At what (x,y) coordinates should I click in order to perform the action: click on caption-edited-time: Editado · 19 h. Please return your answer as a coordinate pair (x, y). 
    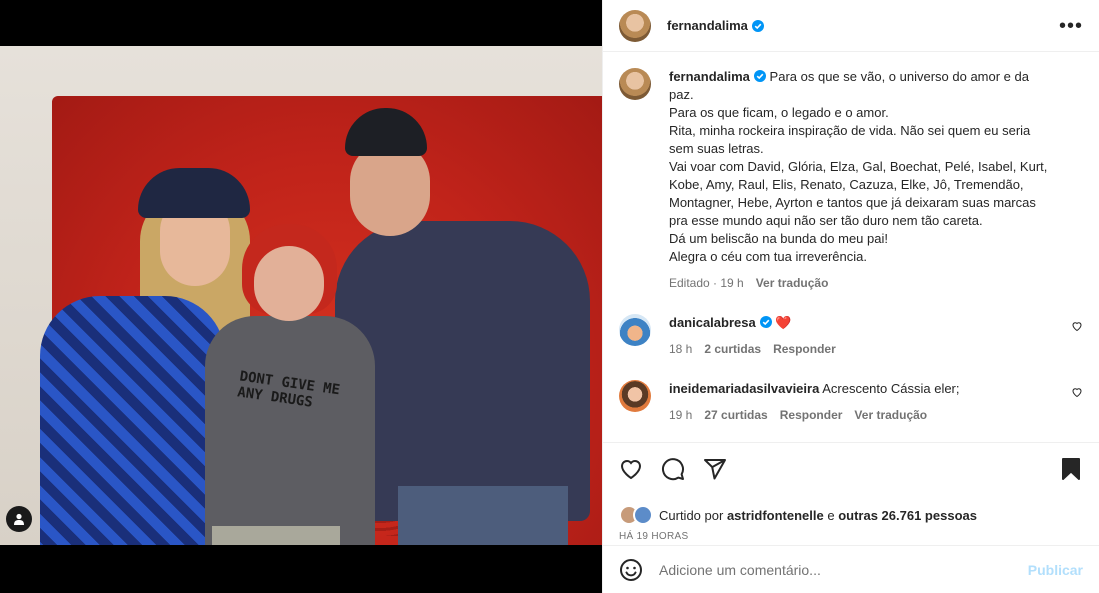
    Looking at the image, I should click on (706, 283).